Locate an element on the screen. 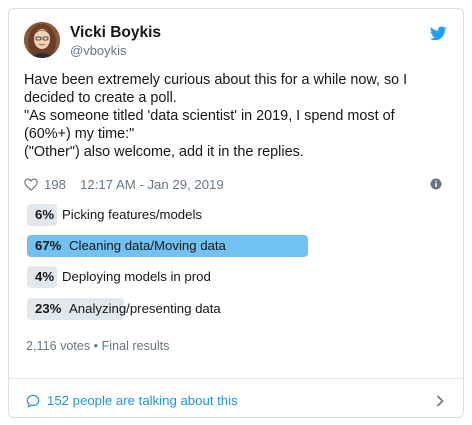 The image size is (472, 425). talking-about-text: 152 people are talking about this is located at coordinates (142, 400).